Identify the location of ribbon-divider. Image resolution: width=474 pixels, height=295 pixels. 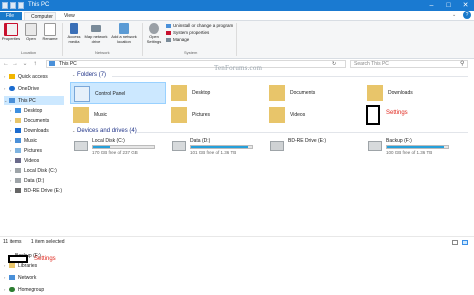
(142, 39).